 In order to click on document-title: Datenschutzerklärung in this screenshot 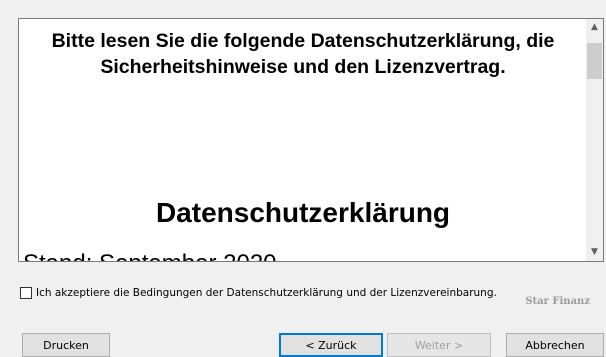, I will do `click(303, 212)`.